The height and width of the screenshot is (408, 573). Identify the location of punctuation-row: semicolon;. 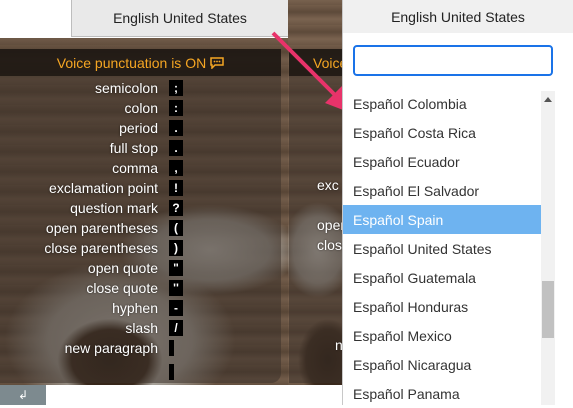
(140, 88).